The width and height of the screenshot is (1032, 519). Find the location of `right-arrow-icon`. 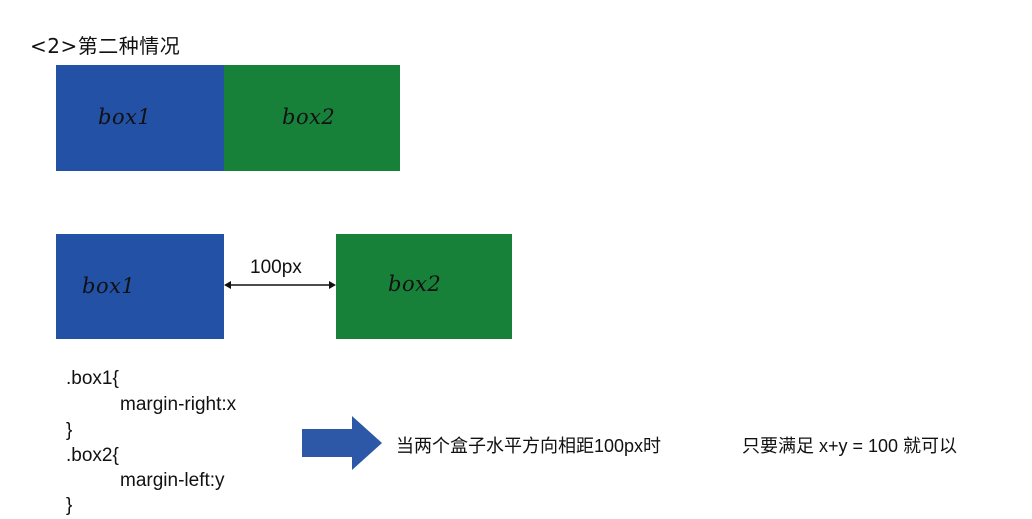

right-arrow-icon is located at coordinates (342, 443).